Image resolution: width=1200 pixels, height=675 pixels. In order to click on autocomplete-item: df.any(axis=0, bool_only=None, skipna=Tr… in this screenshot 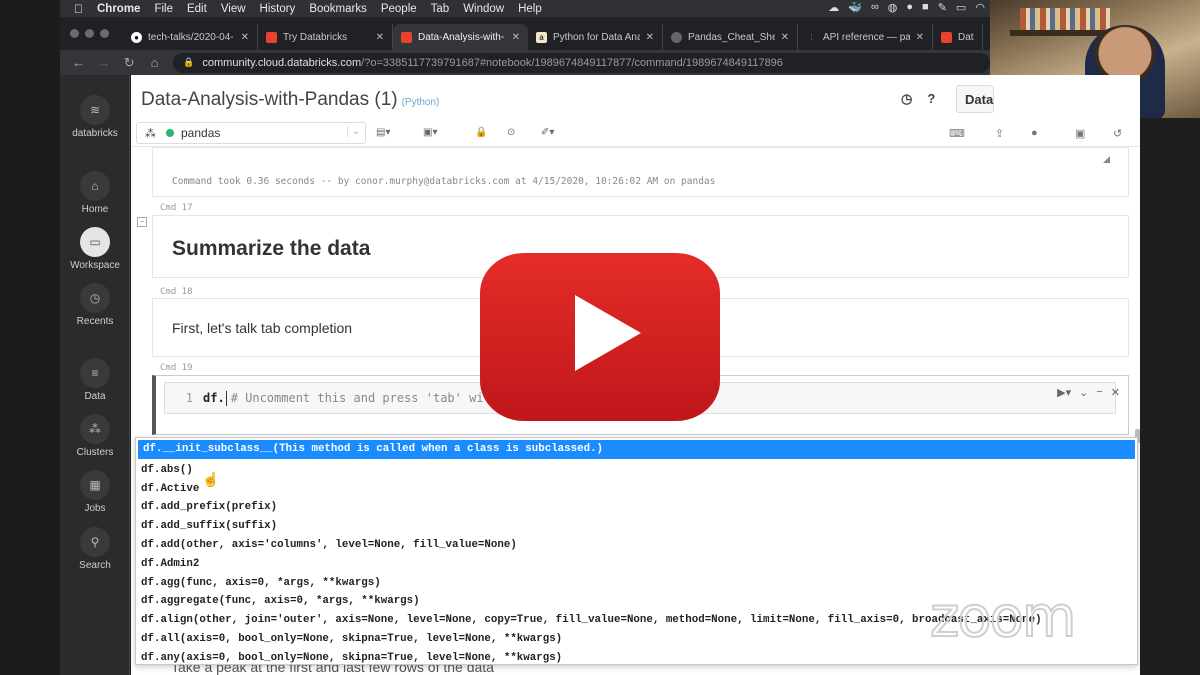, I will do `click(636, 656)`.